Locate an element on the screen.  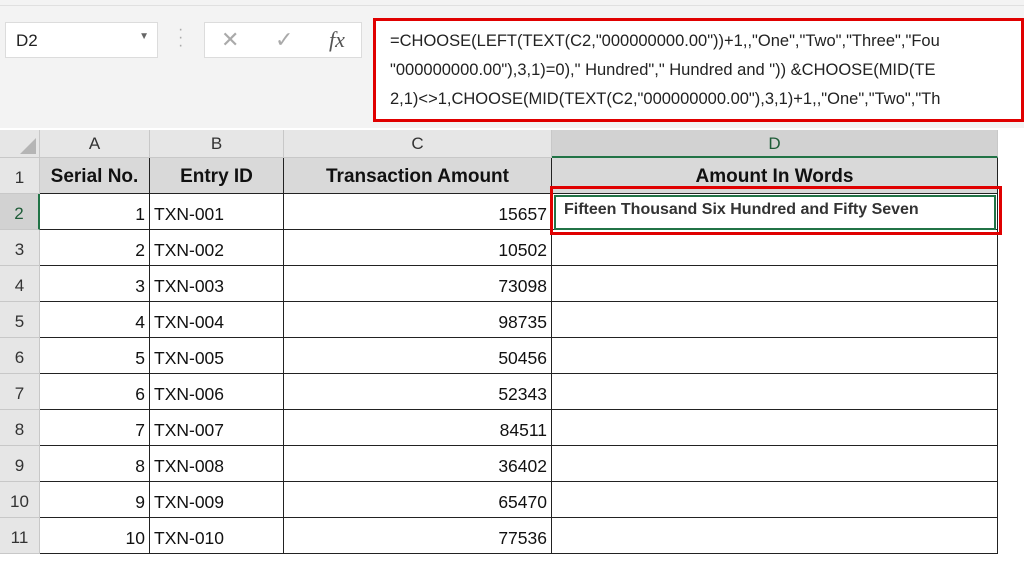
name-box: D2 ▼ is located at coordinates (81, 40).